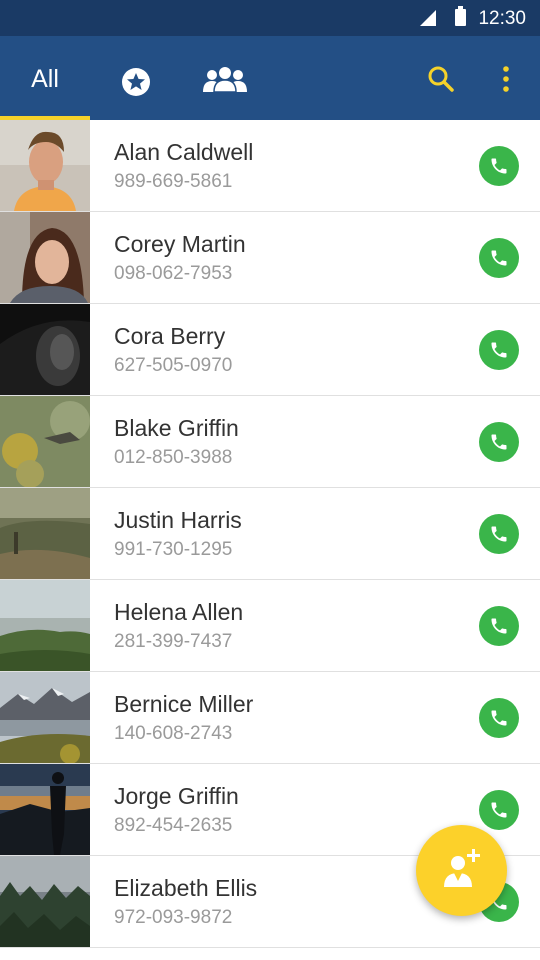 This screenshot has height=960, width=540. I want to click on contact-phone: 098-062-7953, so click(173, 273).